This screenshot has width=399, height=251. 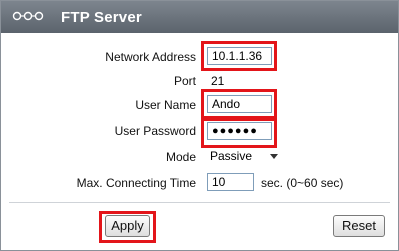 I want to click on user-password-label: User Password, so click(x=155, y=131).